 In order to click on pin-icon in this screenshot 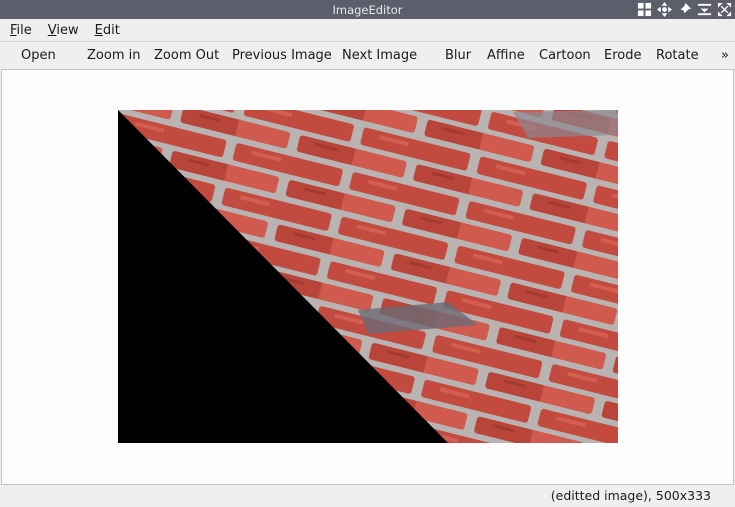, I will do `click(684, 9)`.